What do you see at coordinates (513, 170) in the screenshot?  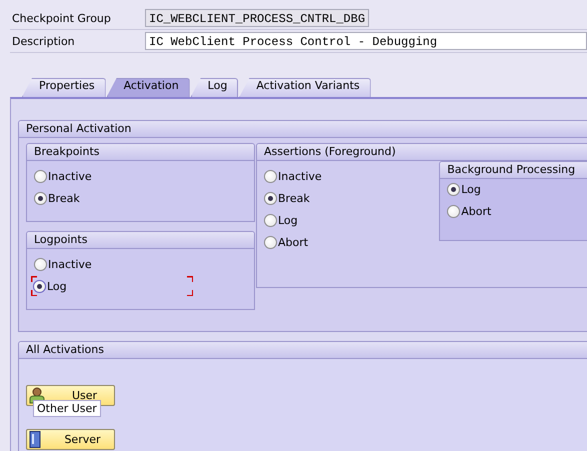 I see `group-title: Background Processing` at bounding box center [513, 170].